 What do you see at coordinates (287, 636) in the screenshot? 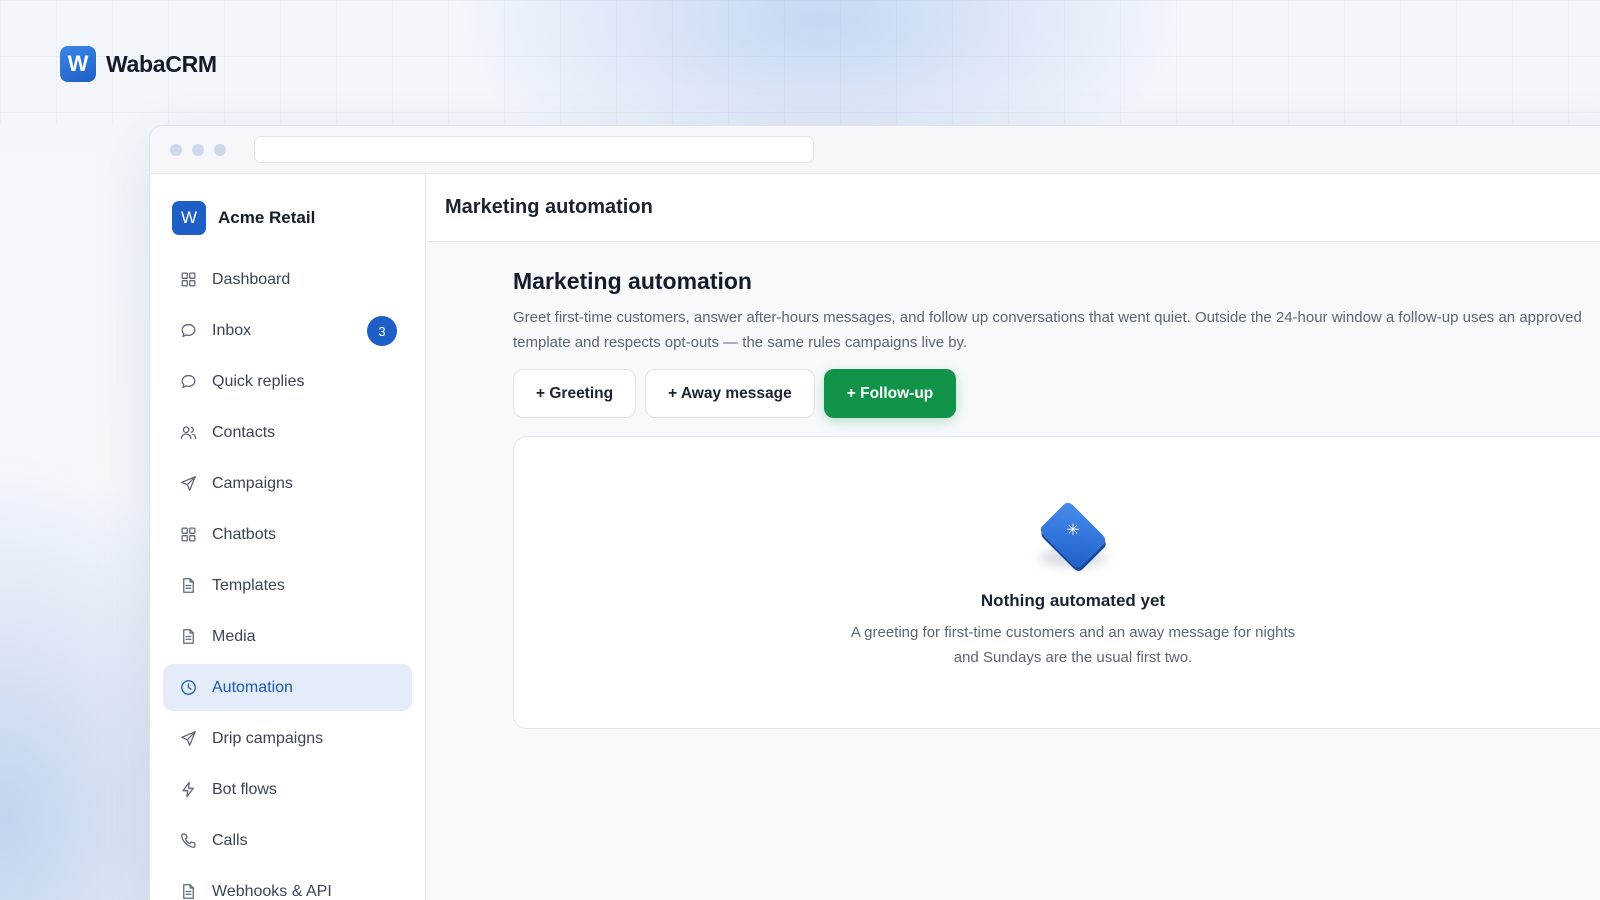
I see `sidebar-item-media: Media` at bounding box center [287, 636].